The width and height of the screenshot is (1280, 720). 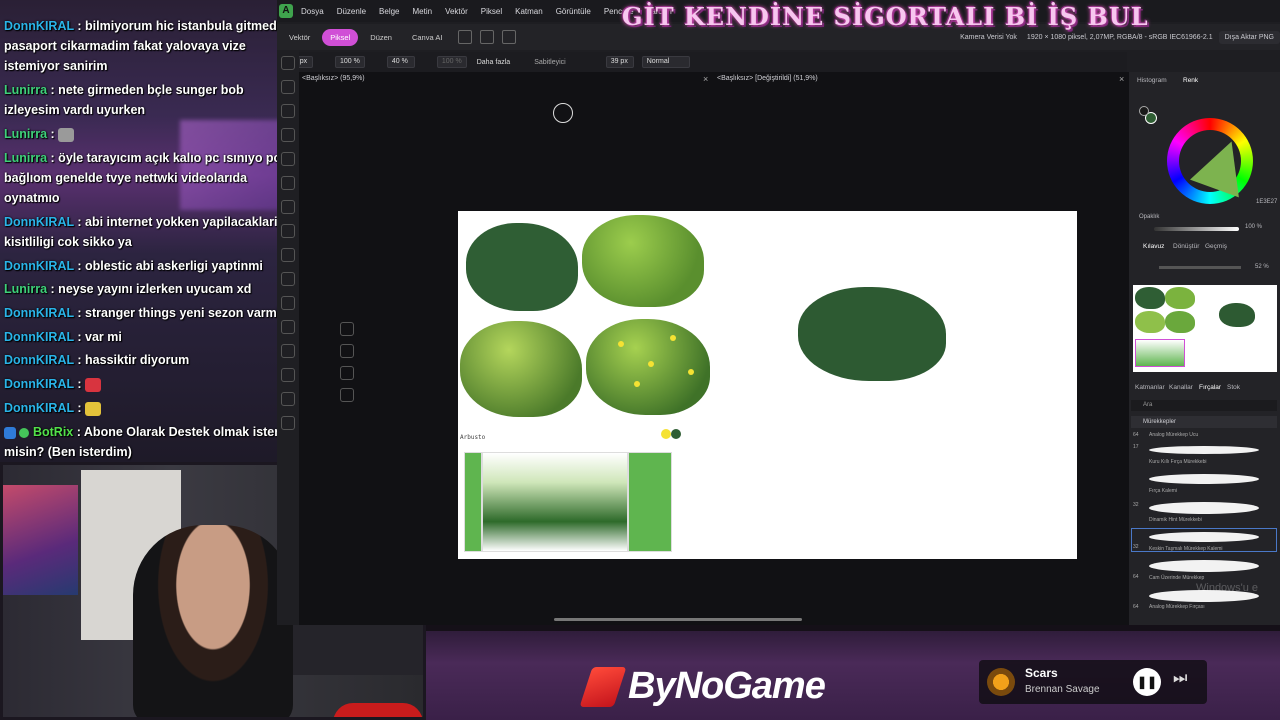 What do you see at coordinates (288, 327) in the screenshot?
I see `text-tool-icon` at bounding box center [288, 327].